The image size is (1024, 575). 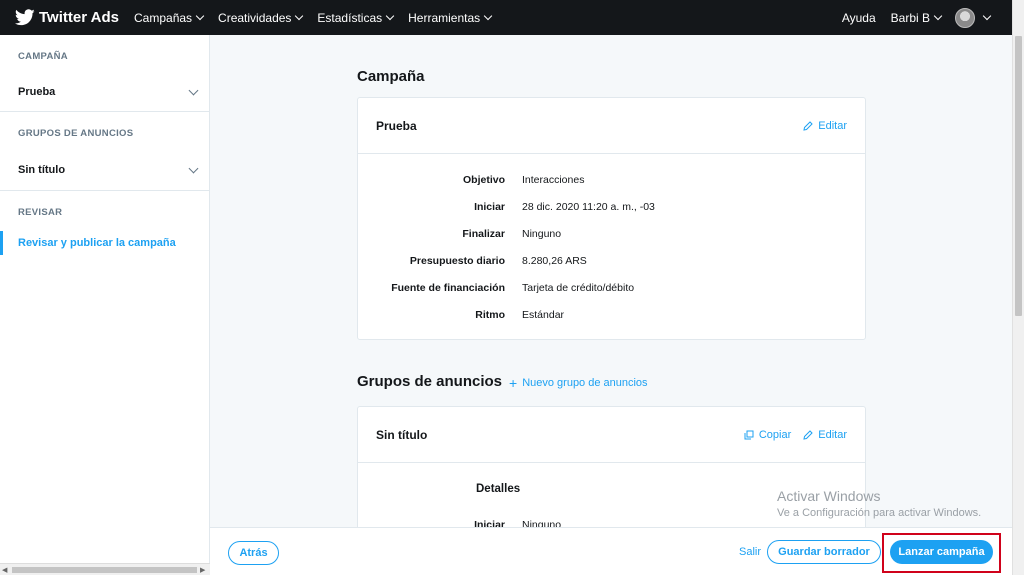 I want to click on detail-row: Ritmo Estándar, so click(x=520, y=314).